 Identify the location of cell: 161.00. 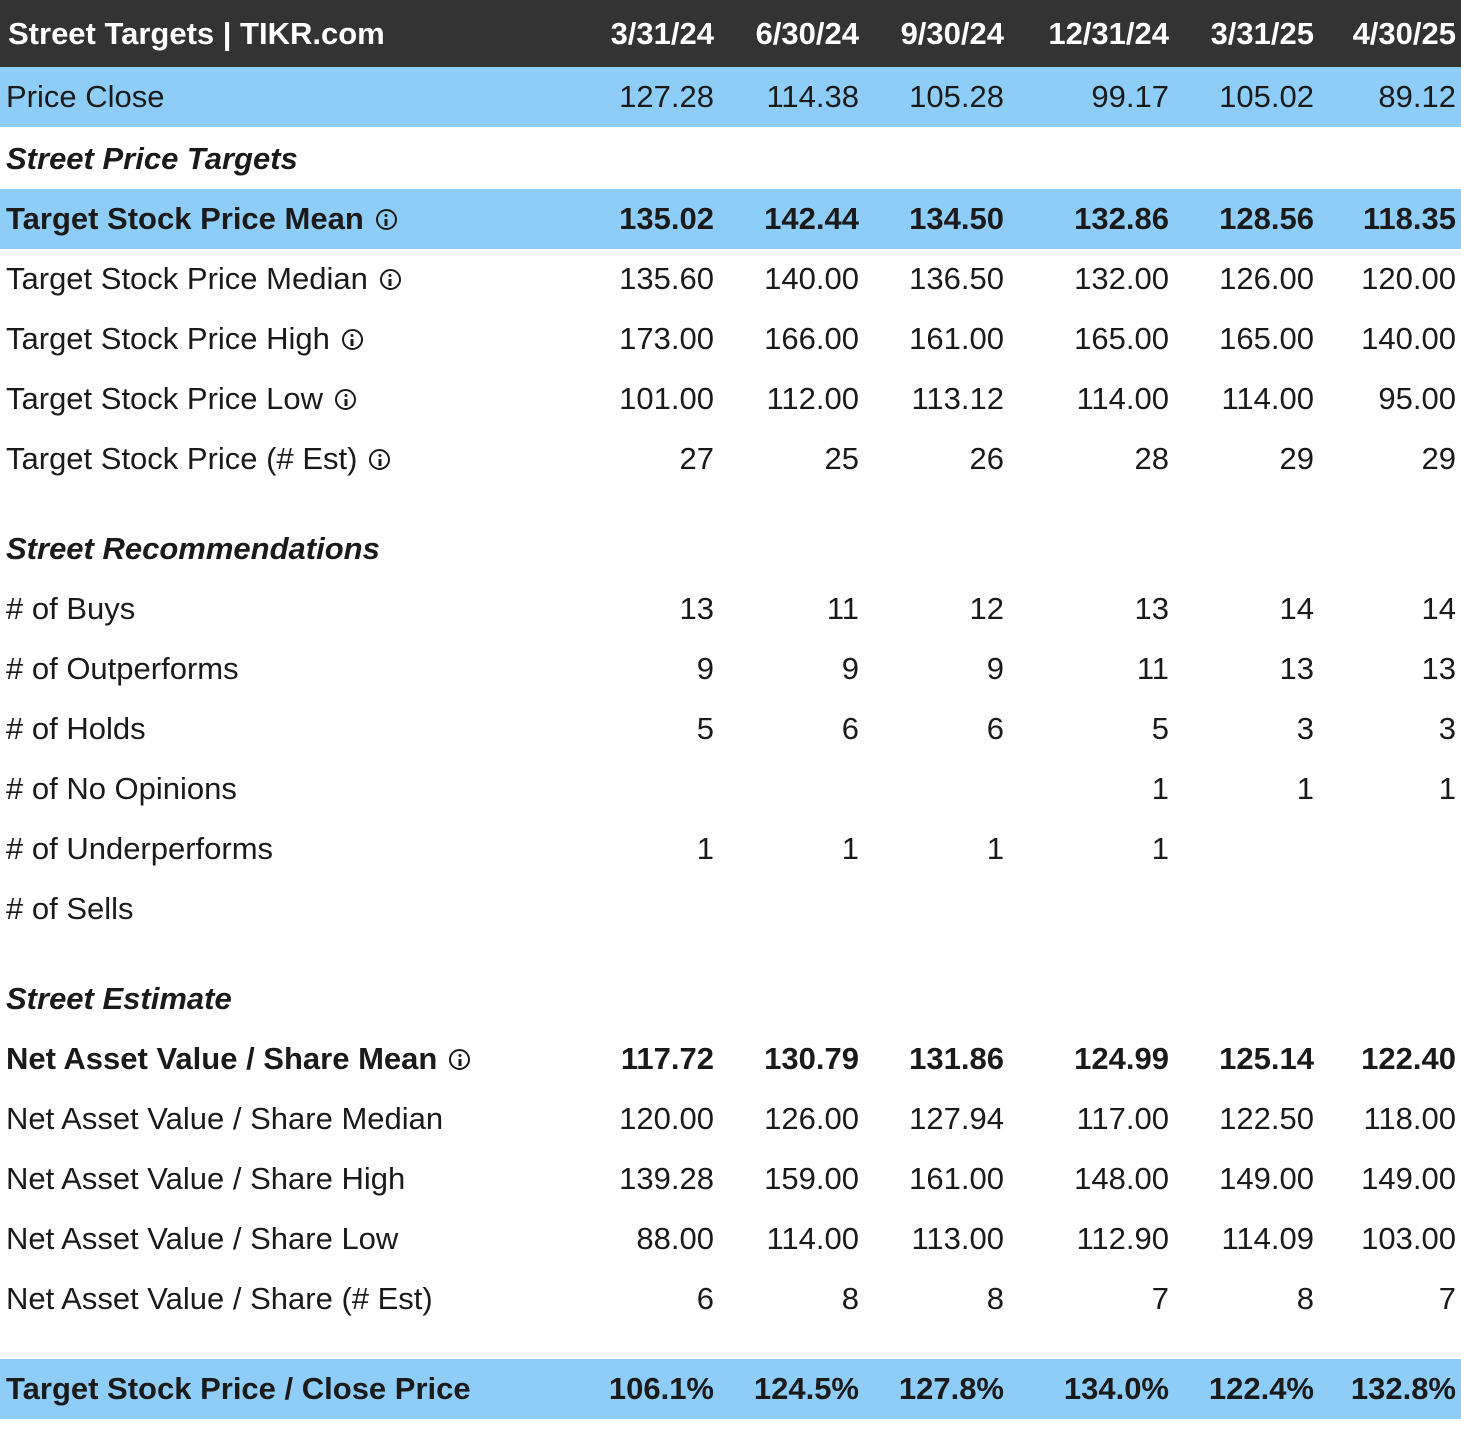
(956, 1178).